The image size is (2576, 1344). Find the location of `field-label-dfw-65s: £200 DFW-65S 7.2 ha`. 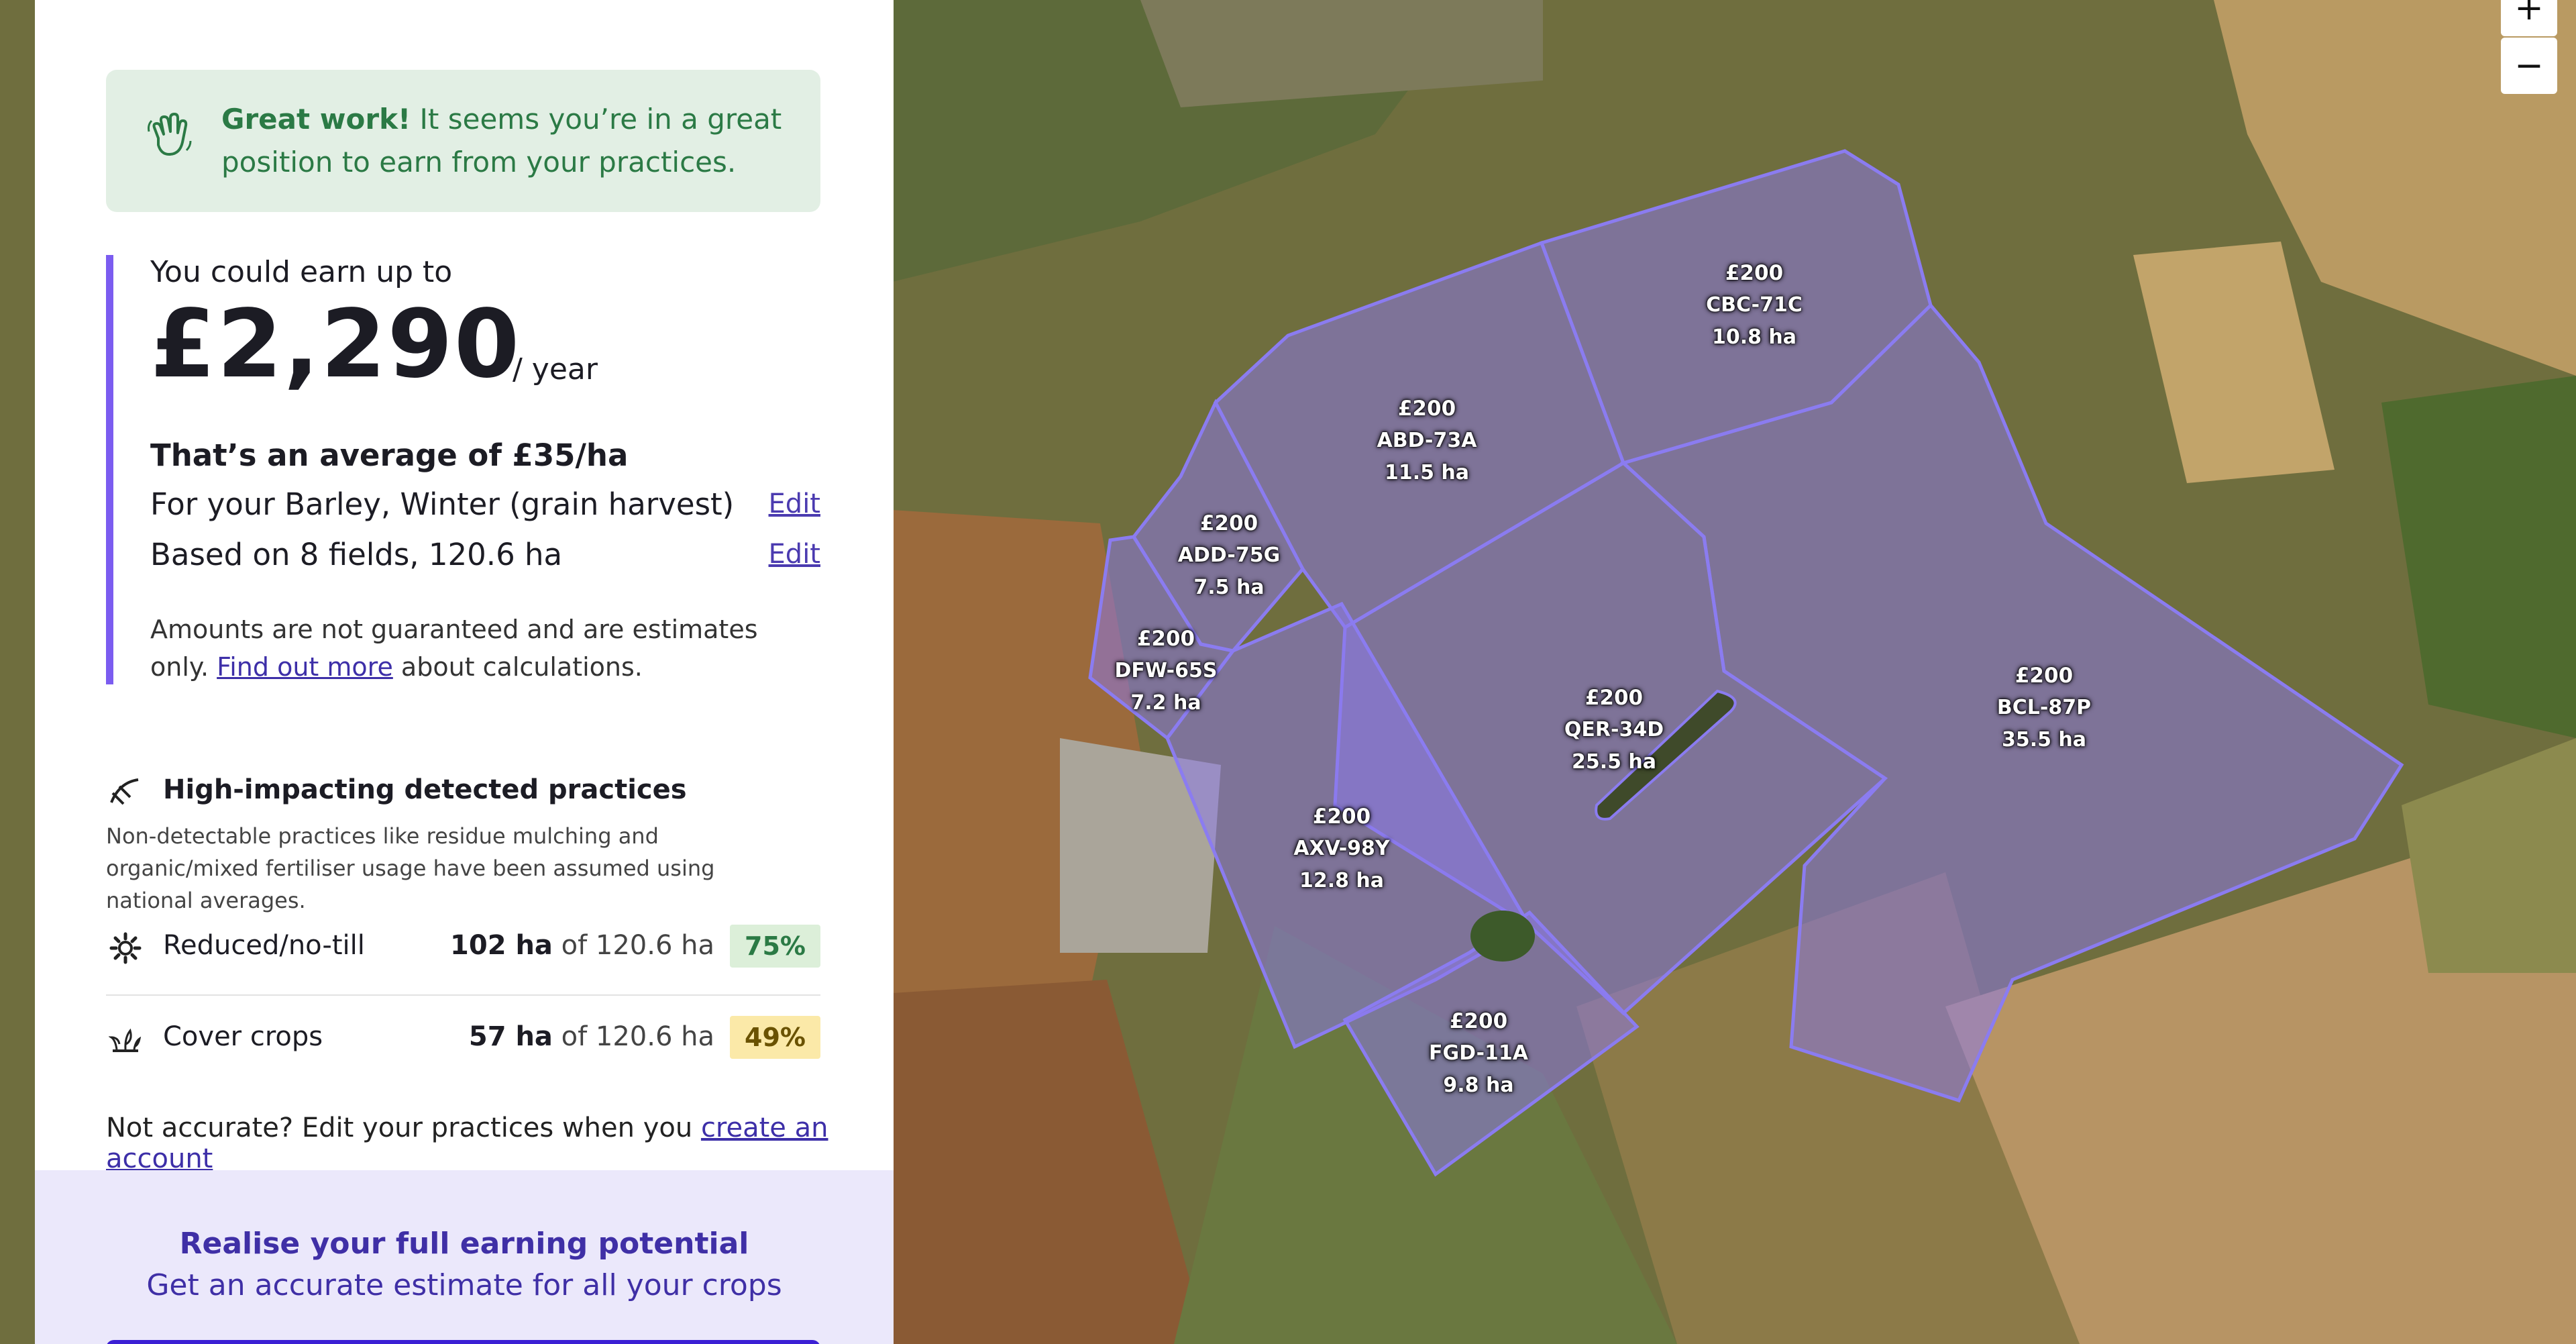

field-label-dfw-65s: £200 DFW-65S 7.2 ha is located at coordinates (1166, 671).